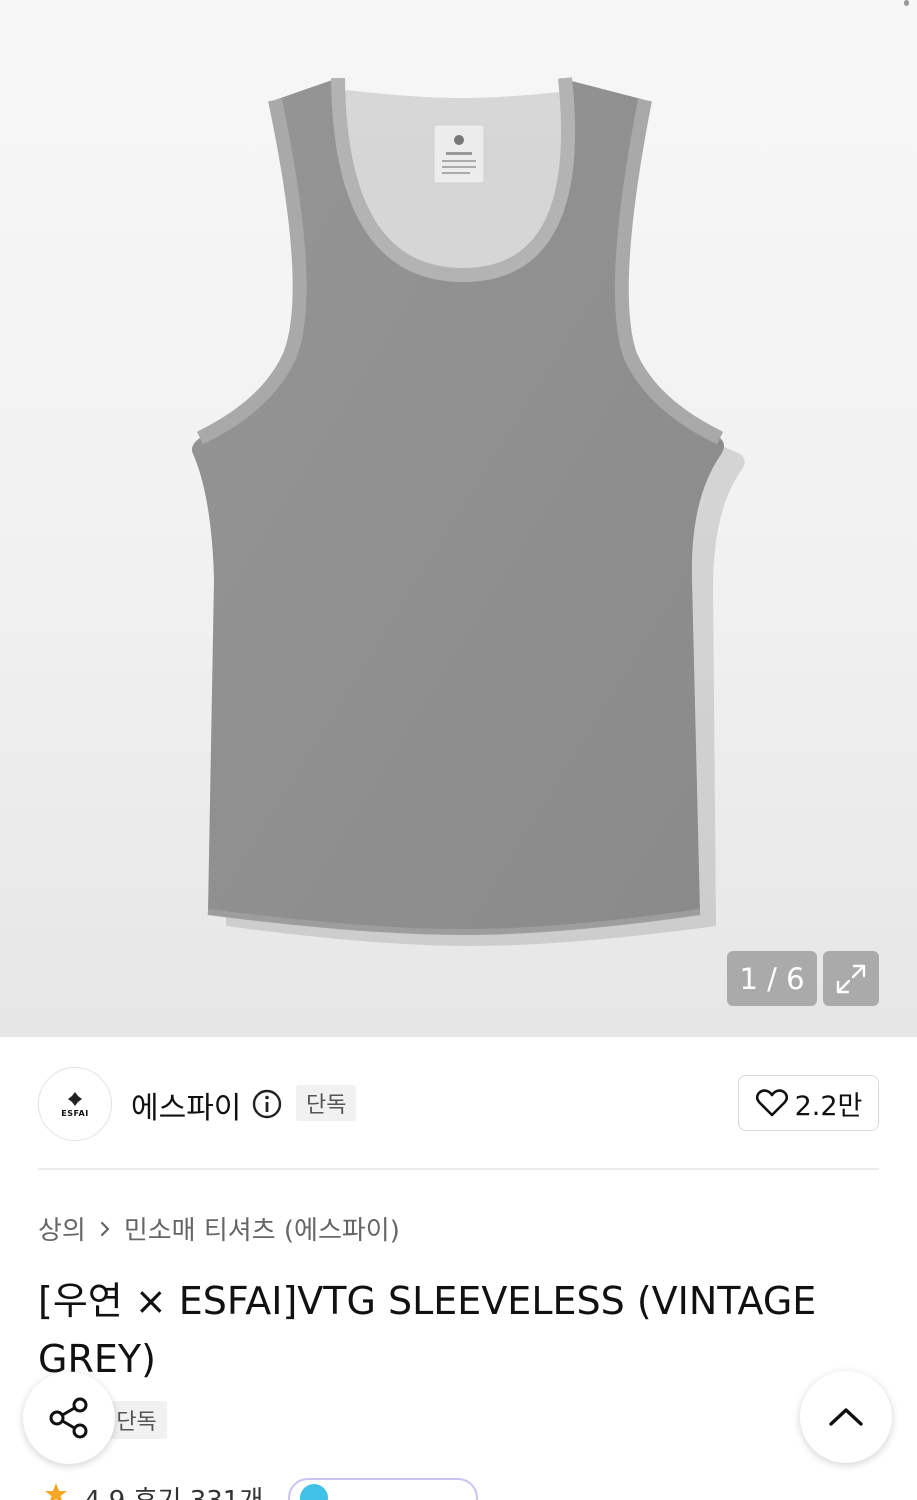 The image size is (917, 1500). Describe the element at coordinates (75, 1098) in the screenshot. I see `brand-emblem-icon` at that location.